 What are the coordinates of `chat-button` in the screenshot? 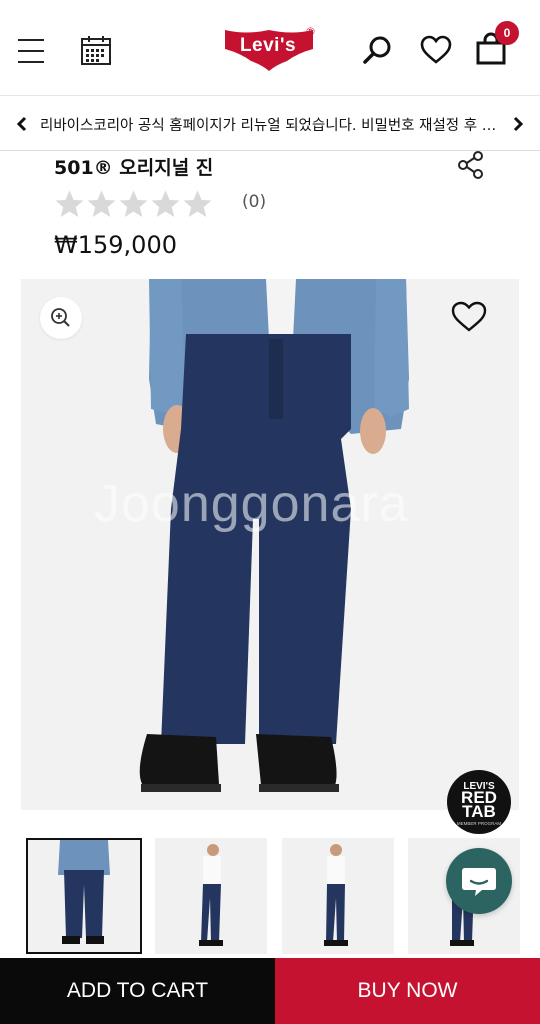 It's located at (479, 881).